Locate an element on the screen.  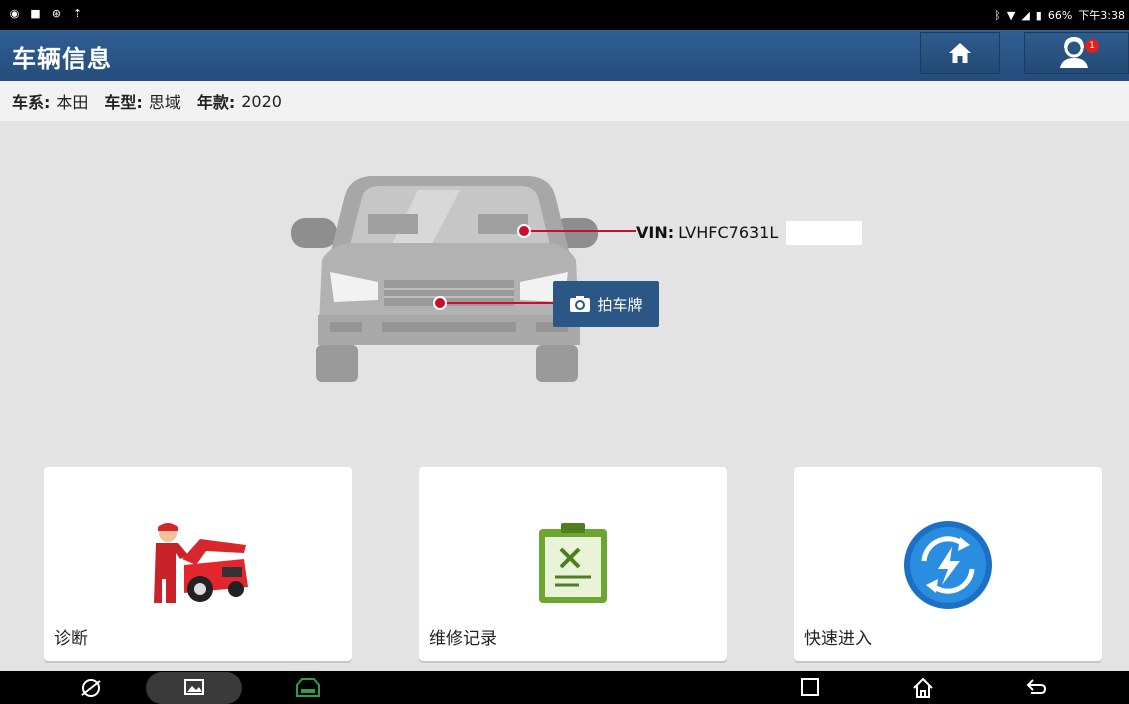
upload-icon: ⇡ is located at coordinates (77, 13).